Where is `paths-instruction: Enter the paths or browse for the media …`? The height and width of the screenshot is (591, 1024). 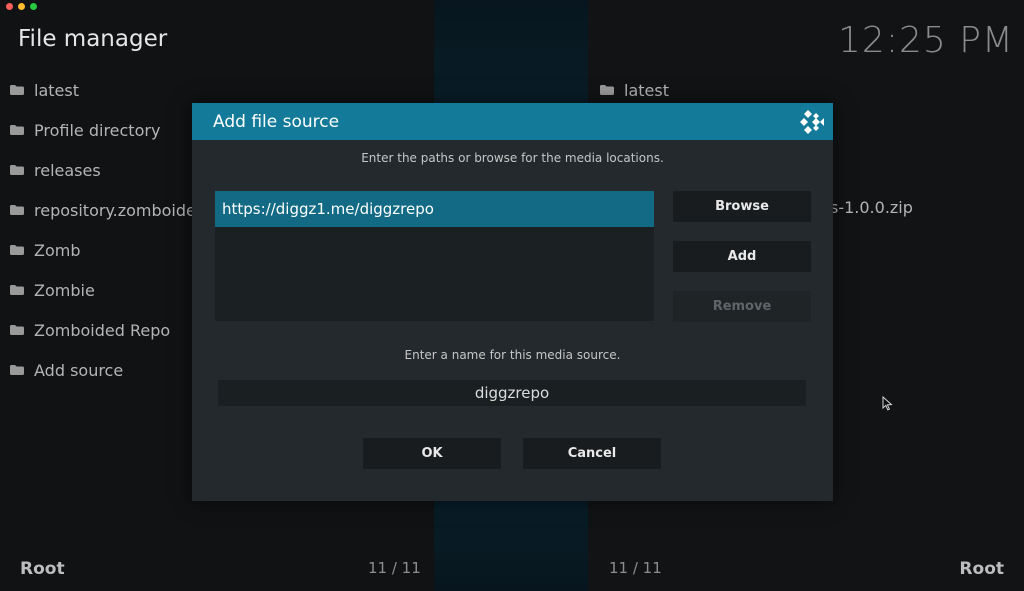
paths-instruction: Enter the paths or browse for the media … is located at coordinates (512, 158).